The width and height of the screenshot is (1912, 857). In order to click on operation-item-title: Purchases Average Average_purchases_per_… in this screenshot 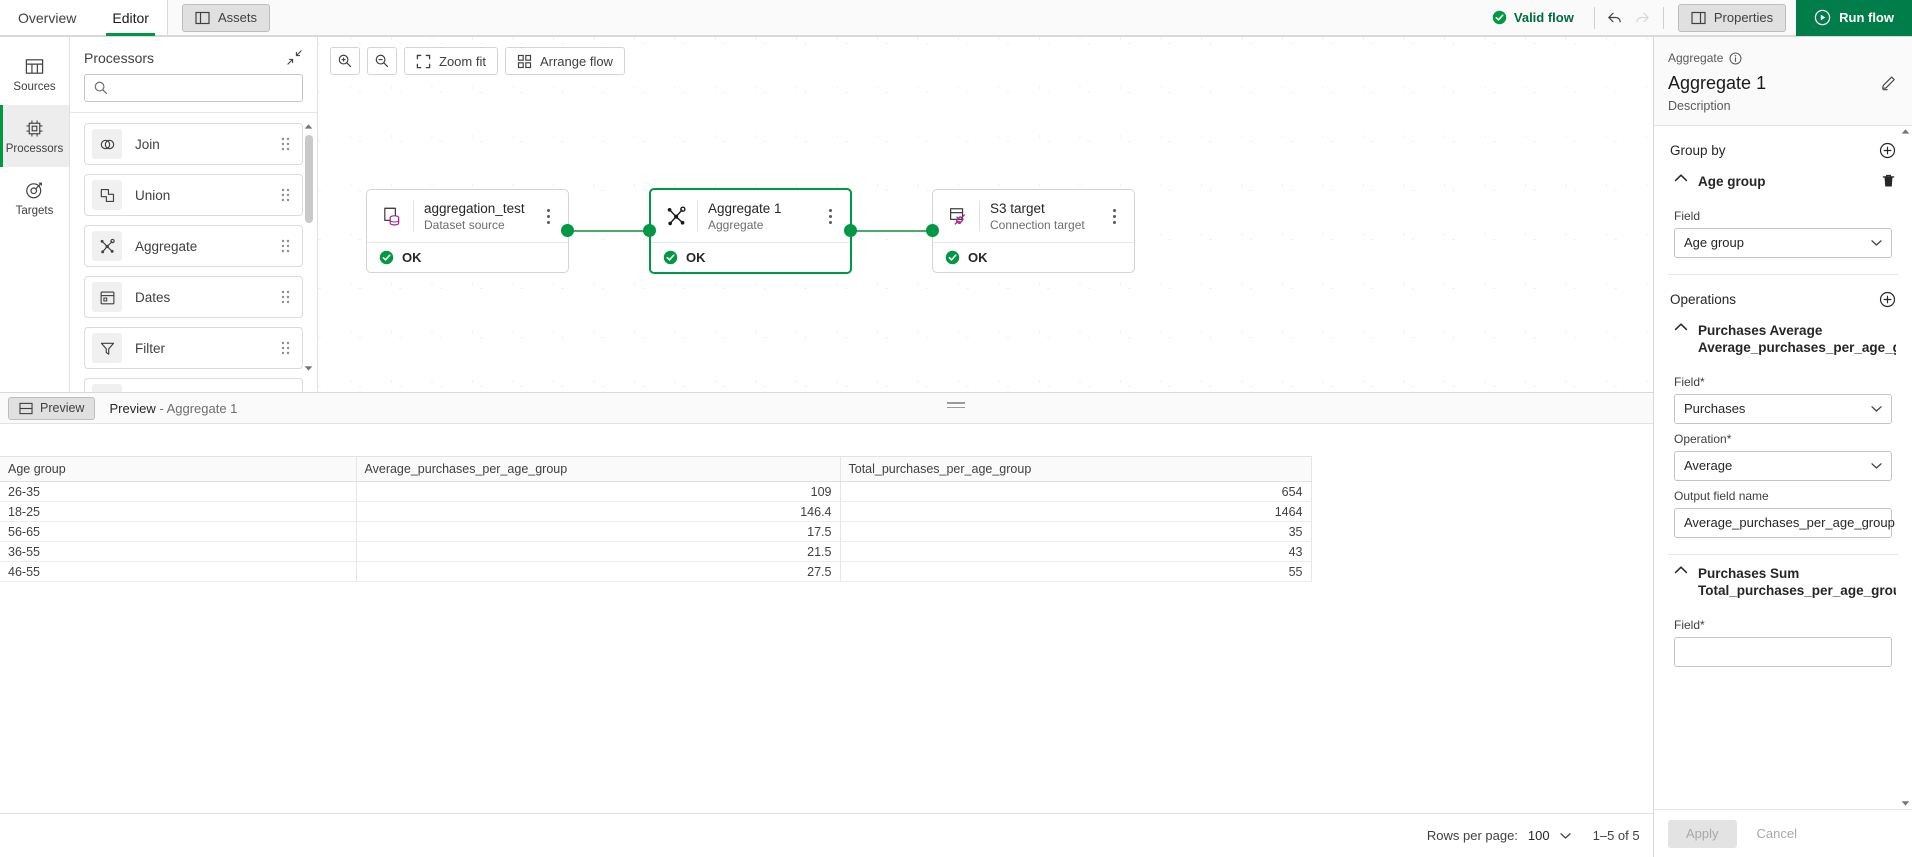, I will do `click(1797, 339)`.